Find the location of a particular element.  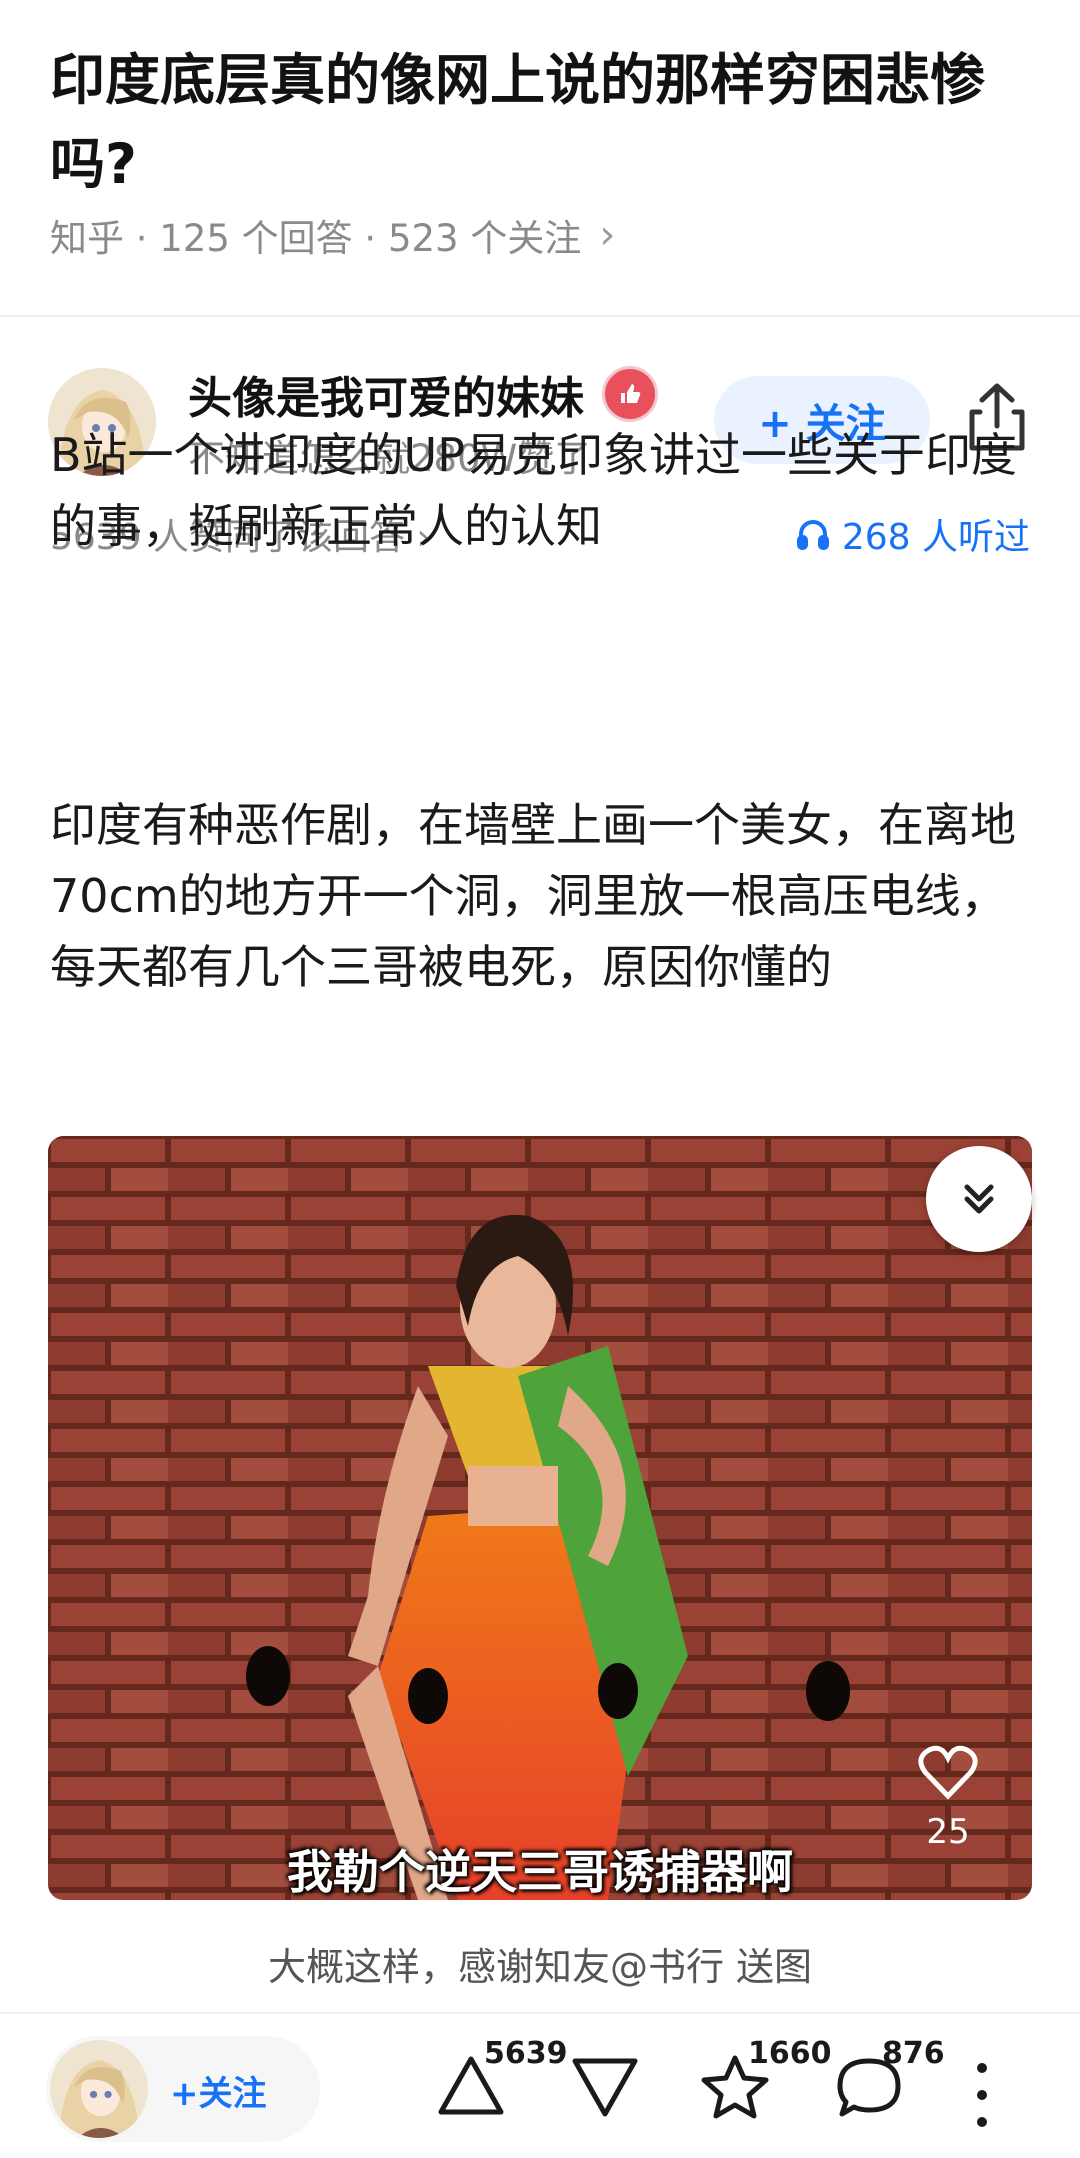

comment-count: 876 is located at coordinates (913, 2053).